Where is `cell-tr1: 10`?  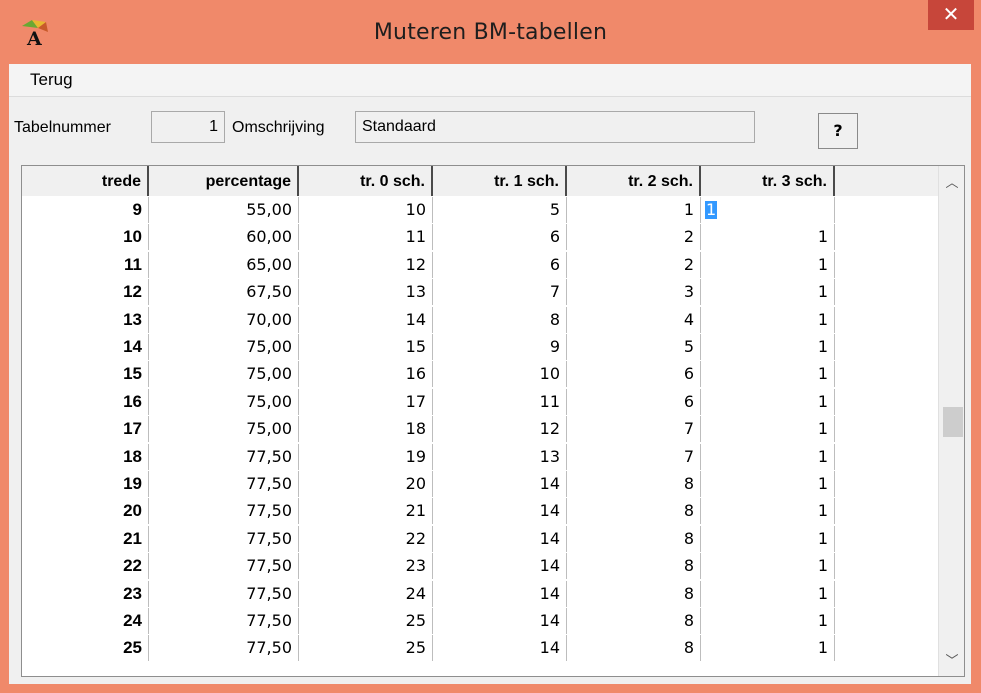 cell-tr1: 10 is located at coordinates (500, 374).